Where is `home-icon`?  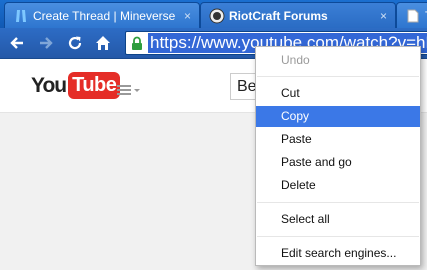 home-icon is located at coordinates (103, 43).